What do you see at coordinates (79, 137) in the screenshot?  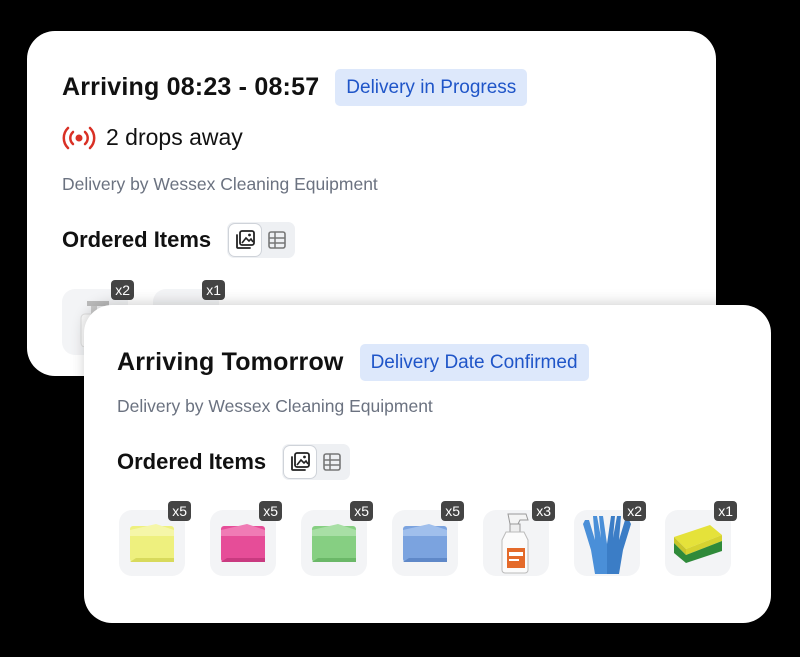 I see `signal-icon` at bounding box center [79, 137].